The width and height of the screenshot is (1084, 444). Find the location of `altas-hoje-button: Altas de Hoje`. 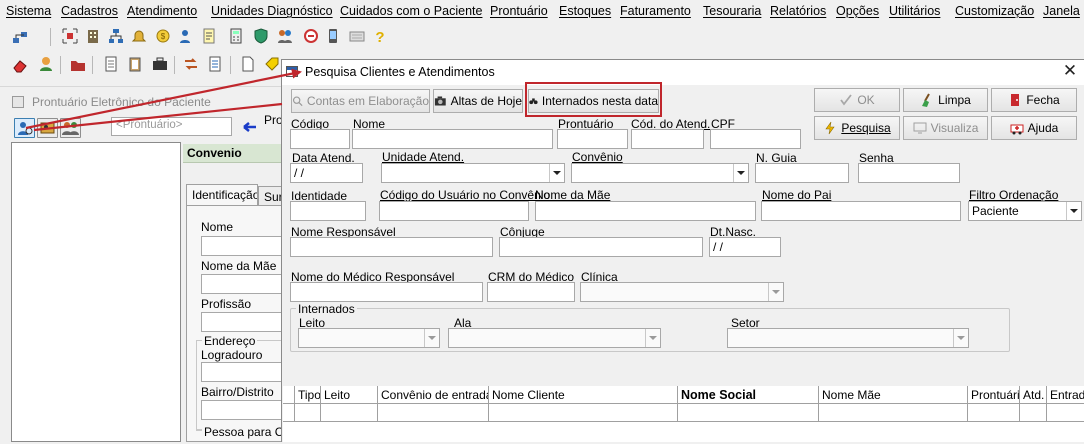

altas-hoje-button: Altas de Hoje is located at coordinates (478, 101).